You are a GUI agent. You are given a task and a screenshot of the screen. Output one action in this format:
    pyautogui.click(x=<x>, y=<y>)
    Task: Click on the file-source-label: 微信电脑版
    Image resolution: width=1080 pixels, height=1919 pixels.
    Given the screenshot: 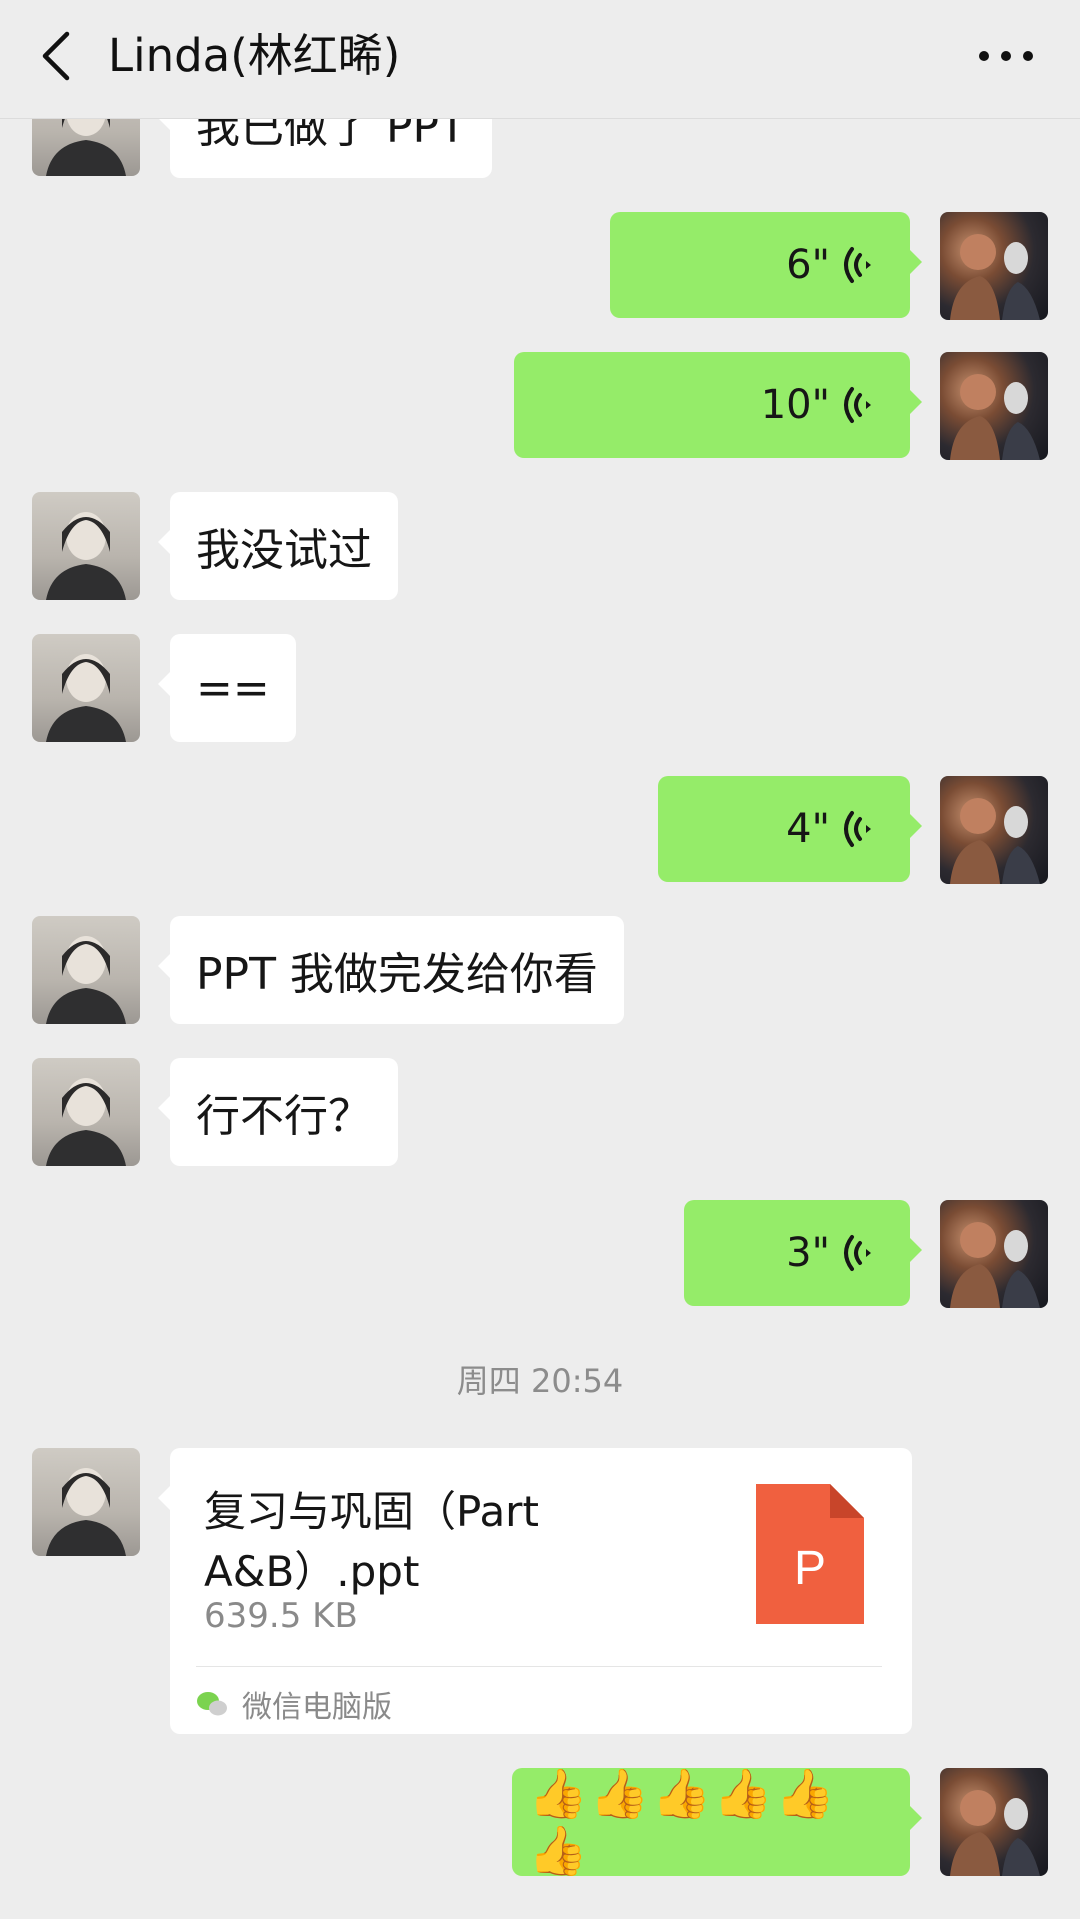 What is the action you would take?
    pyautogui.click(x=317, y=1707)
    